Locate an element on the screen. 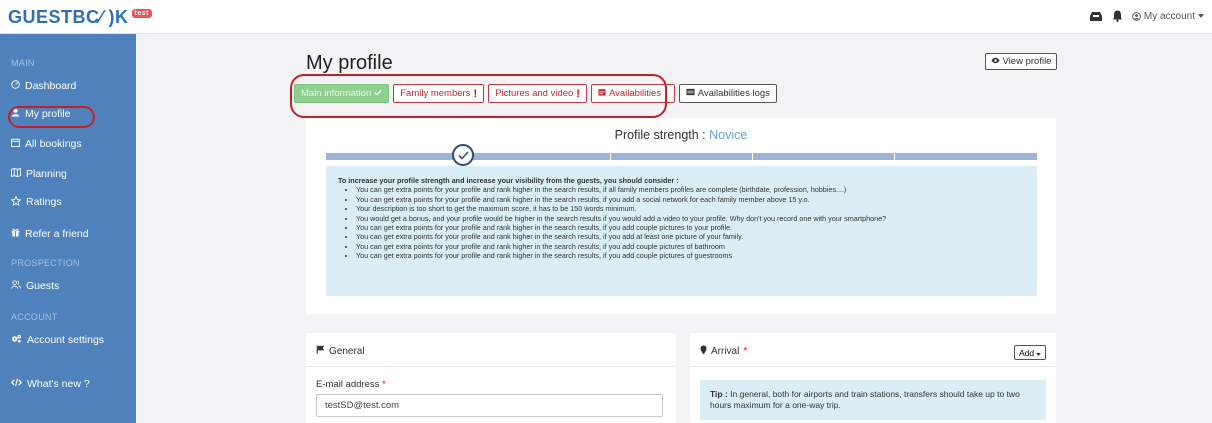 This screenshot has width=1212, height=423. sidebar-item-label: Refer a friend is located at coordinates (57, 234).